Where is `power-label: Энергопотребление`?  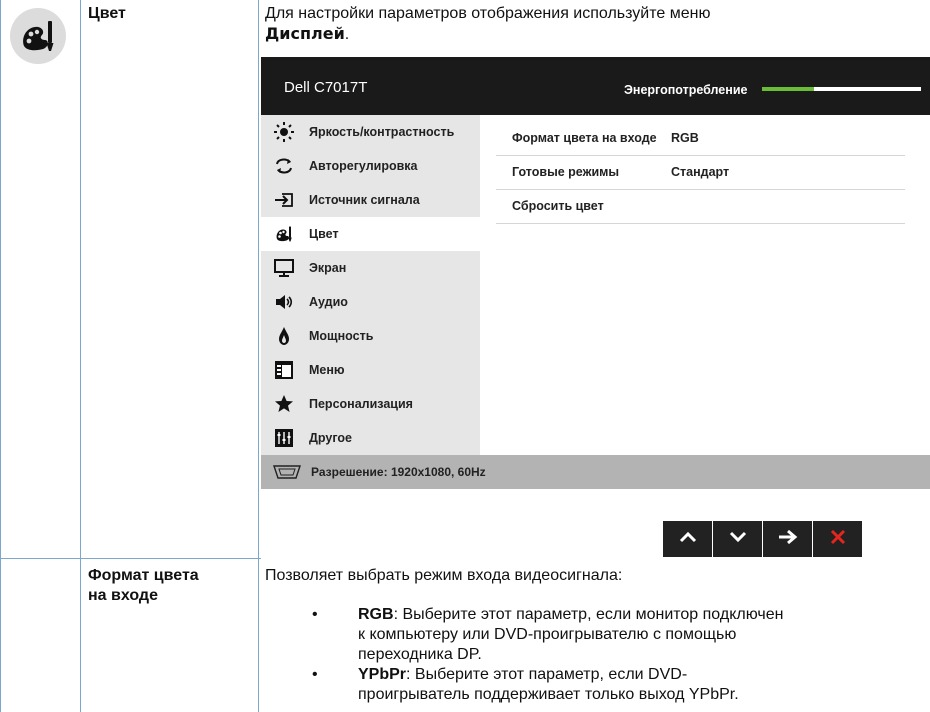 power-label: Энергопотребление is located at coordinates (686, 90).